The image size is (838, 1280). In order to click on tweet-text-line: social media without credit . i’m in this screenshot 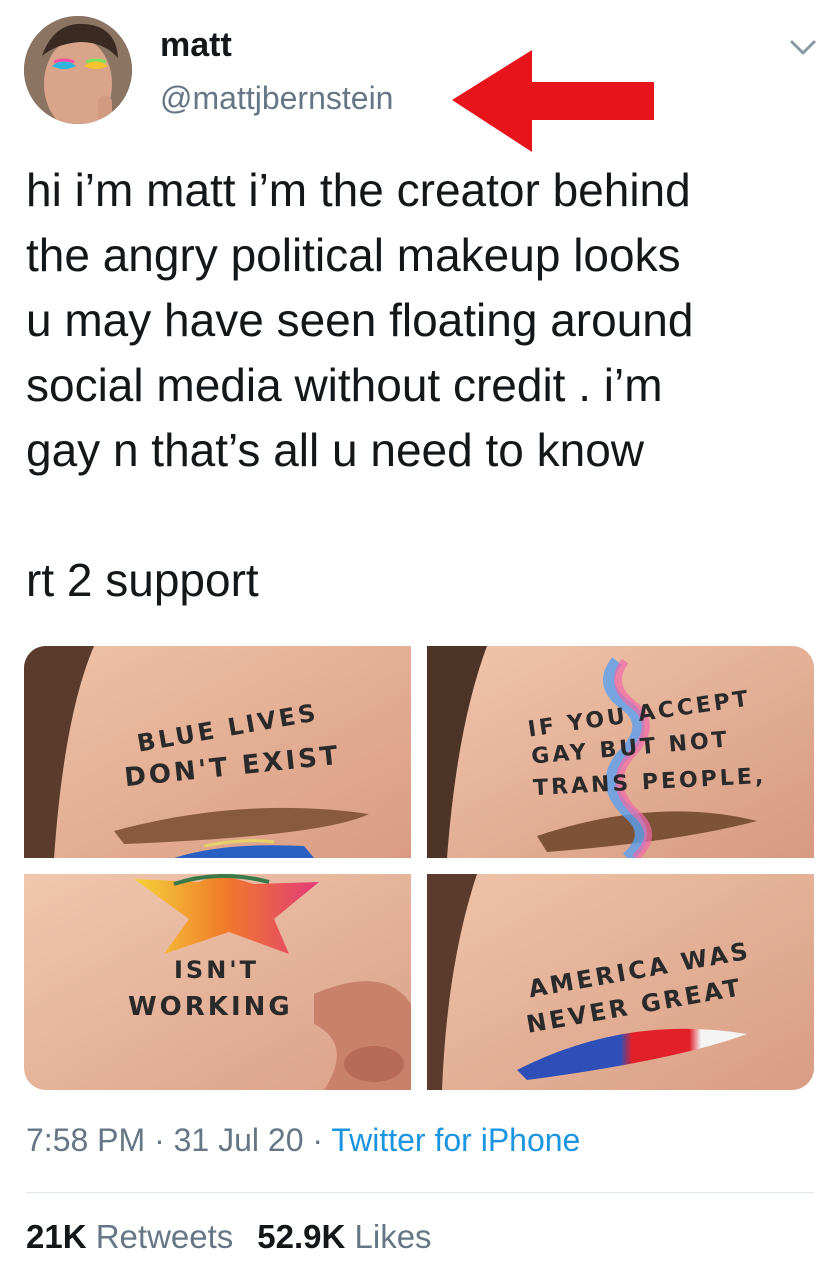, I will do `click(344, 385)`.